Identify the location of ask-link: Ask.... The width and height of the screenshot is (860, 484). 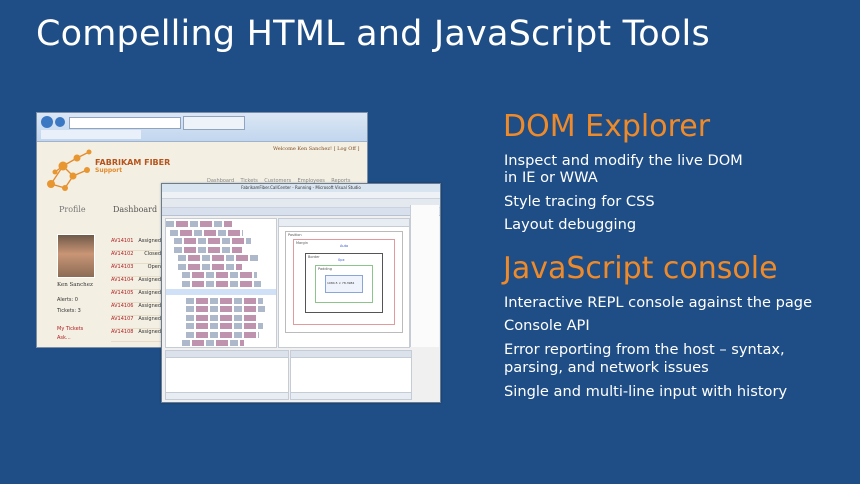
(64, 338).